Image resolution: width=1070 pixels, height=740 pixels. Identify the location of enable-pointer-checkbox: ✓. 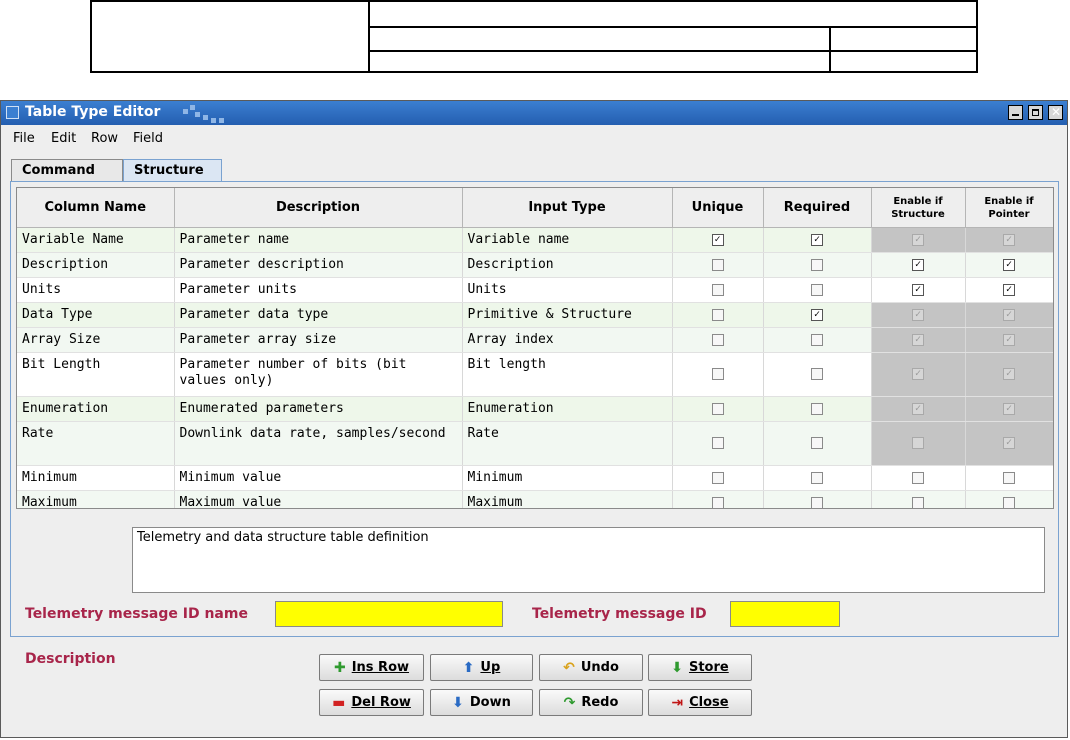
(1009, 264).